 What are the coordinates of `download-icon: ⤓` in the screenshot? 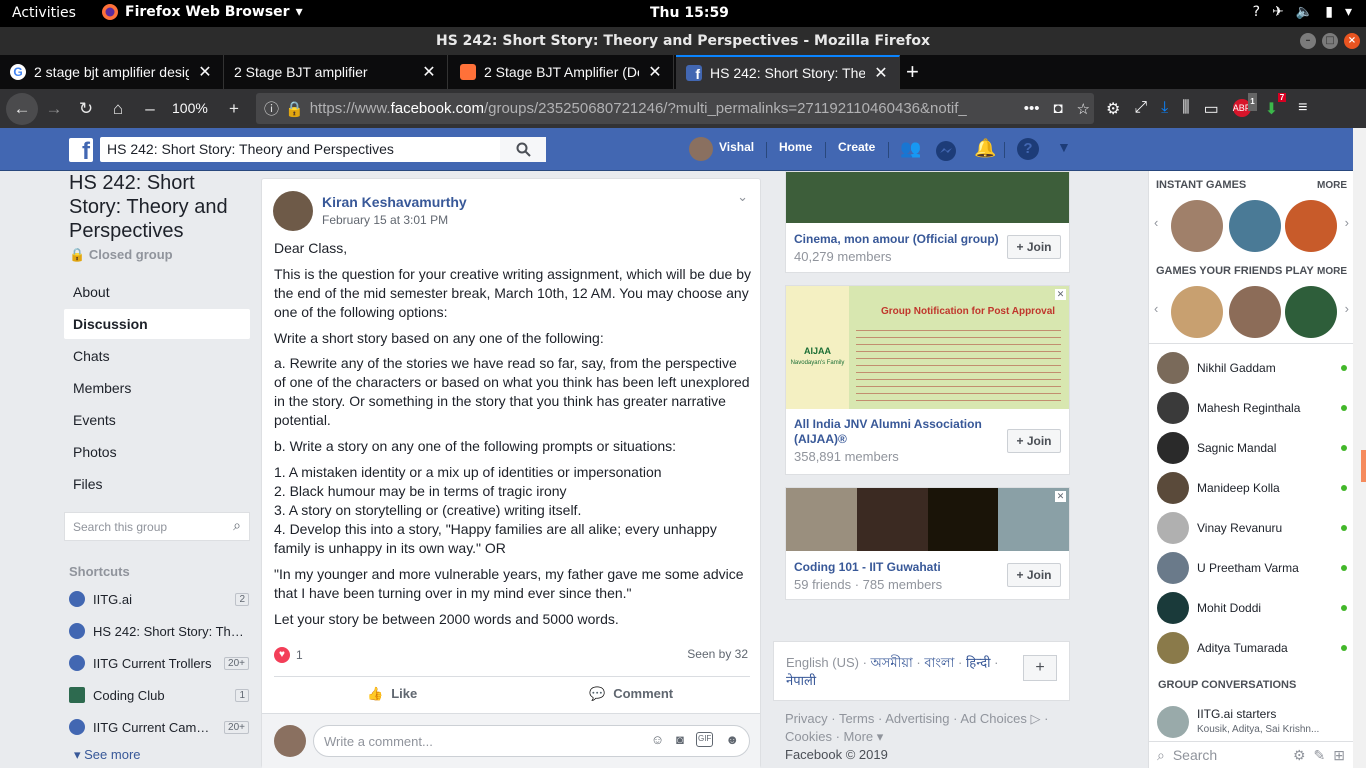 It's located at (1164, 109).